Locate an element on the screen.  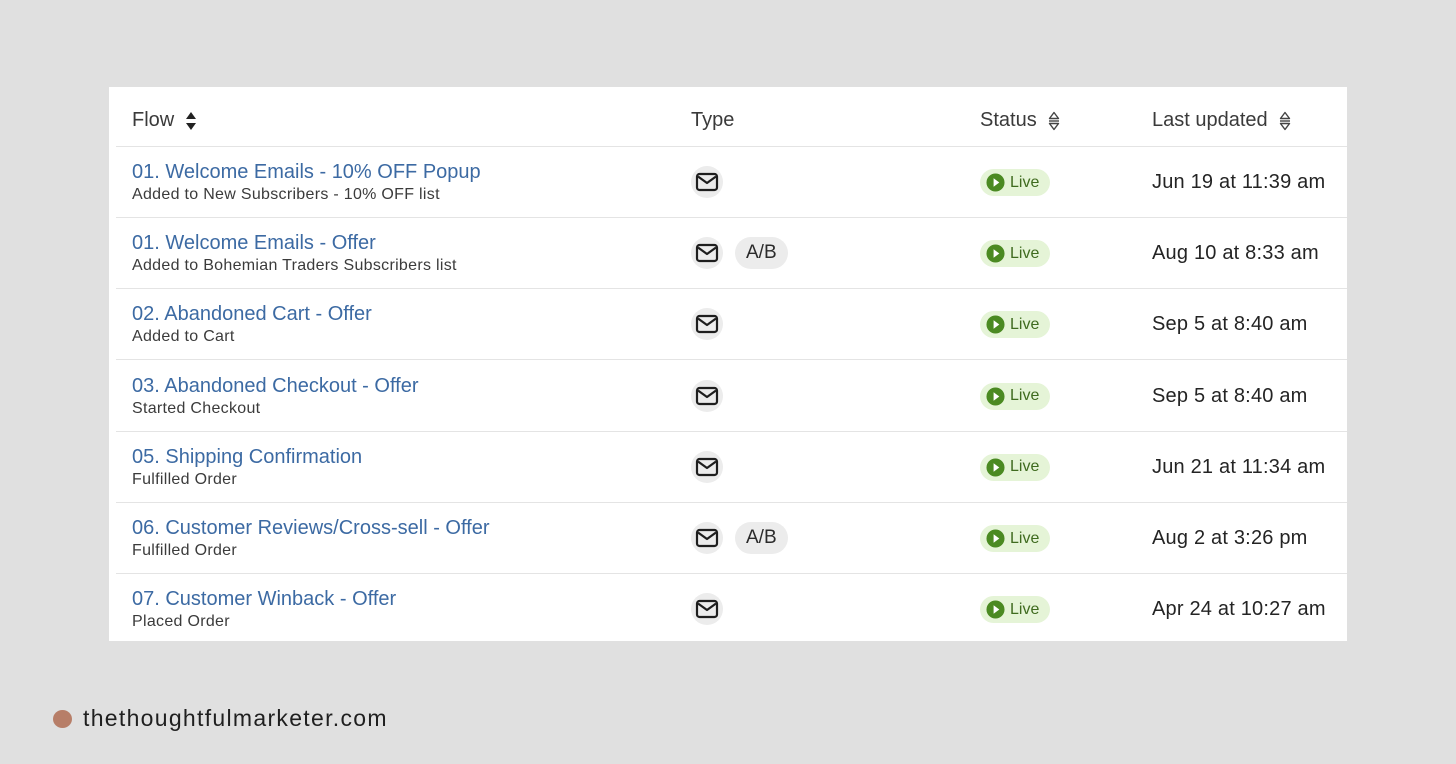
column-header-label: Flow is located at coordinates (153, 120).